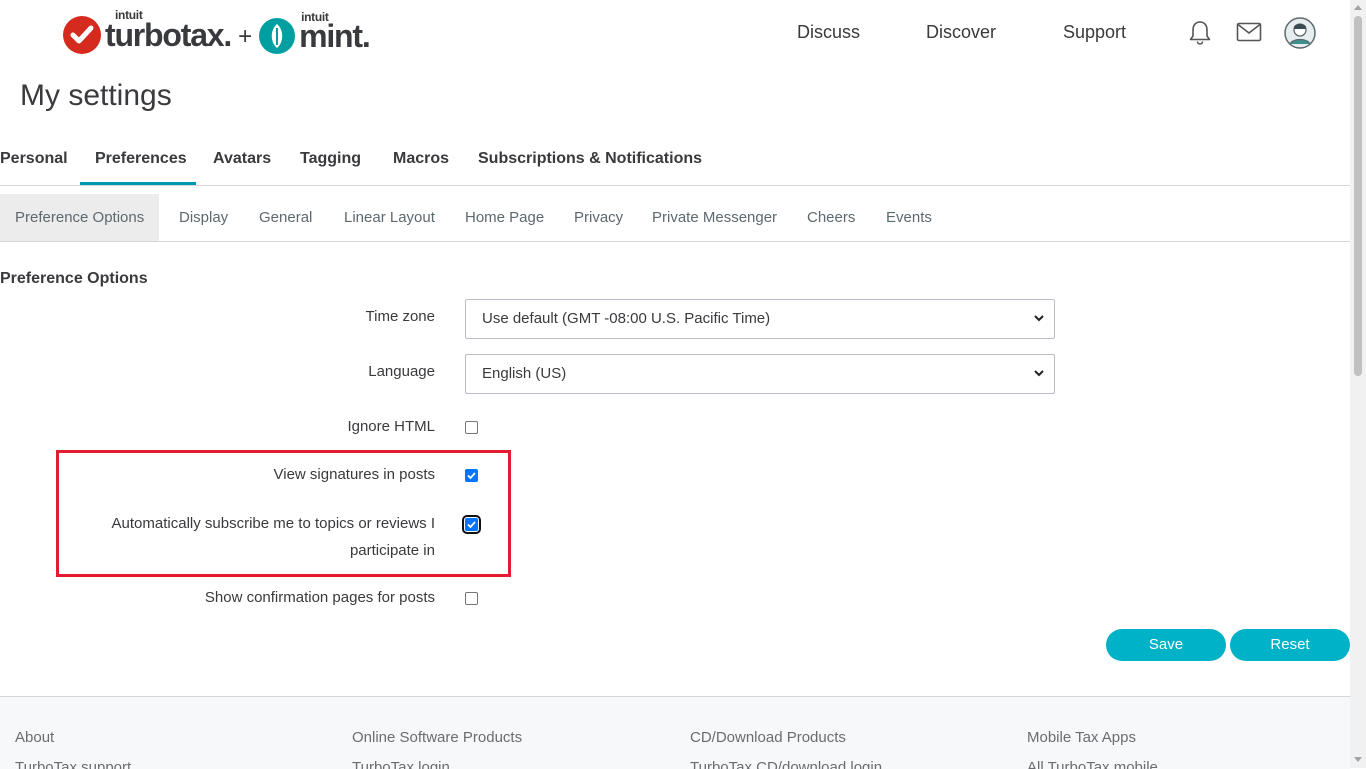 The height and width of the screenshot is (769, 1366). Describe the element at coordinates (1358, 759) in the screenshot. I see `scroll-down-arrow-icon` at that location.